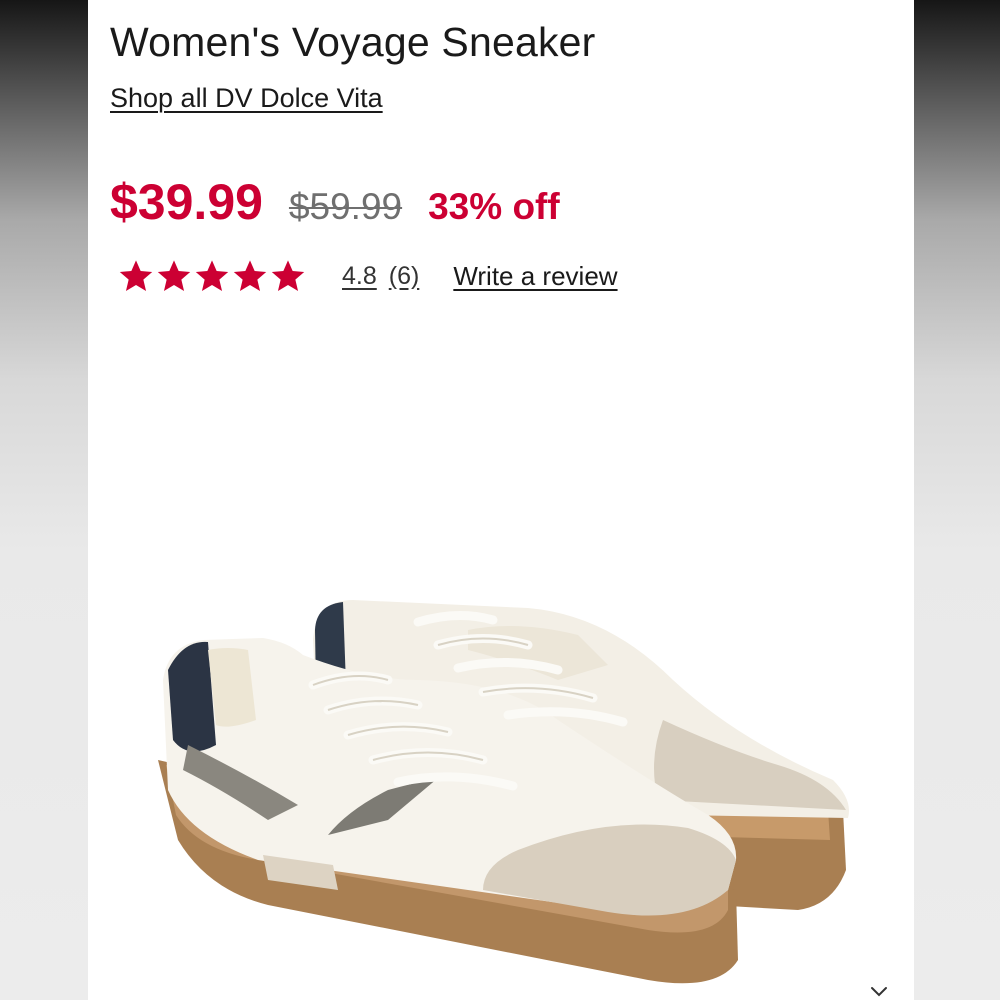 Image resolution: width=1000 pixels, height=1000 pixels. I want to click on product-title: Women's Voyage Sneaker, so click(353, 42).